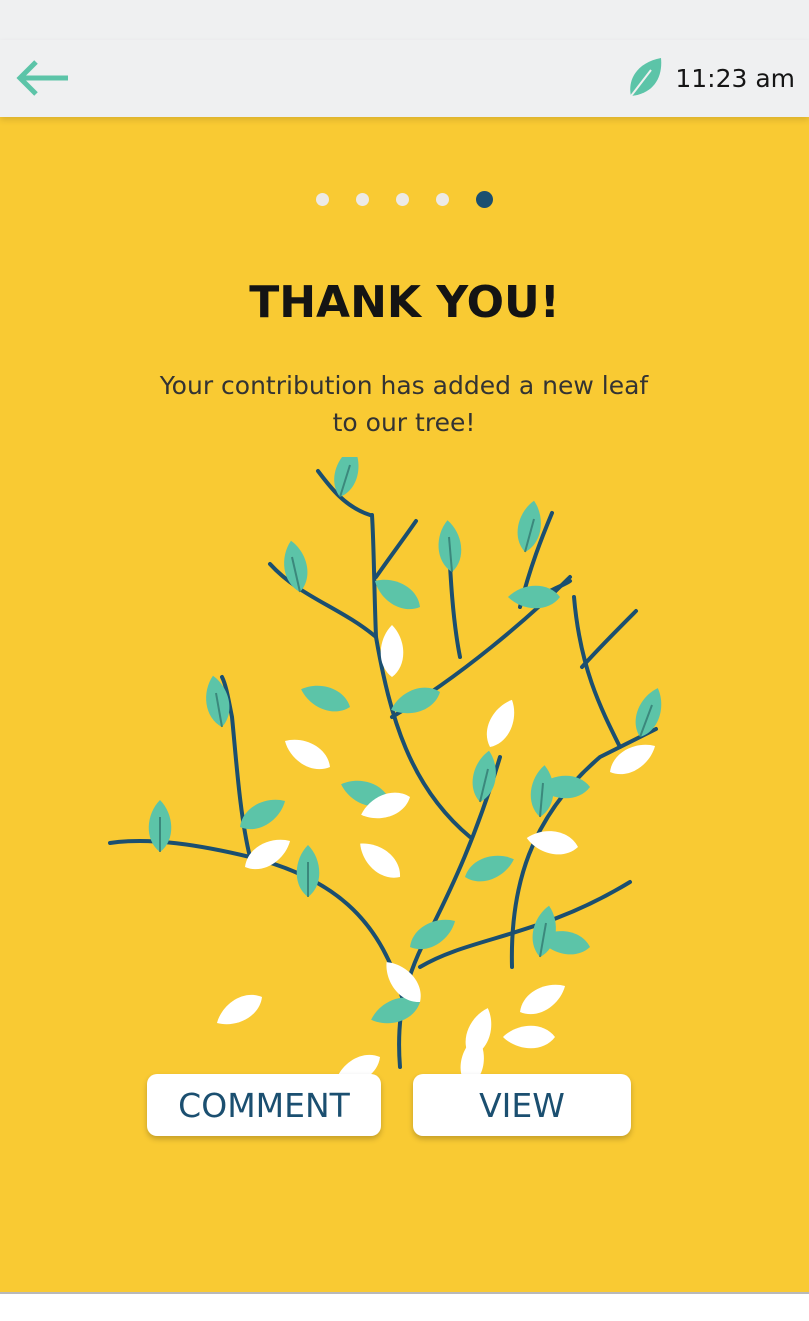  Describe the element at coordinates (404, 385) in the screenshot. I see `message-line-1: Your contribution has added a new leaf` at that location.